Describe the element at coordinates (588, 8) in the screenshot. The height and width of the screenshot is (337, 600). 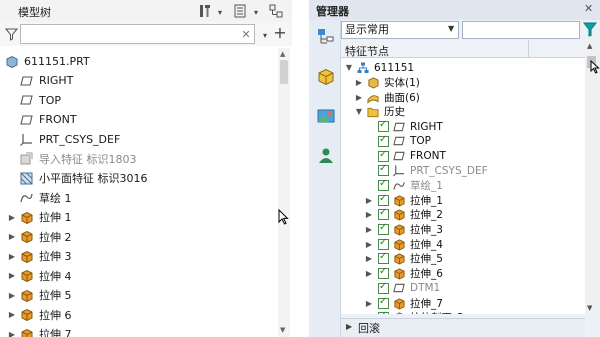
I see `close-icon: ✕` at that location.